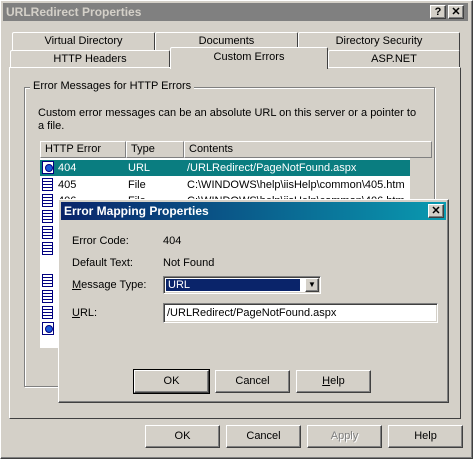 This screenshot has height=459, width=473. I want to click on column-header-contents: Contents, so click(308, 149).